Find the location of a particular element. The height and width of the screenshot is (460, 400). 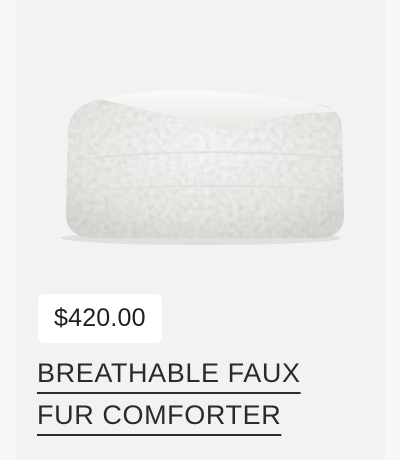

product-title-link: BREATHABLE FAUX FUR COMFORTER is located at coordinates (169, 394).